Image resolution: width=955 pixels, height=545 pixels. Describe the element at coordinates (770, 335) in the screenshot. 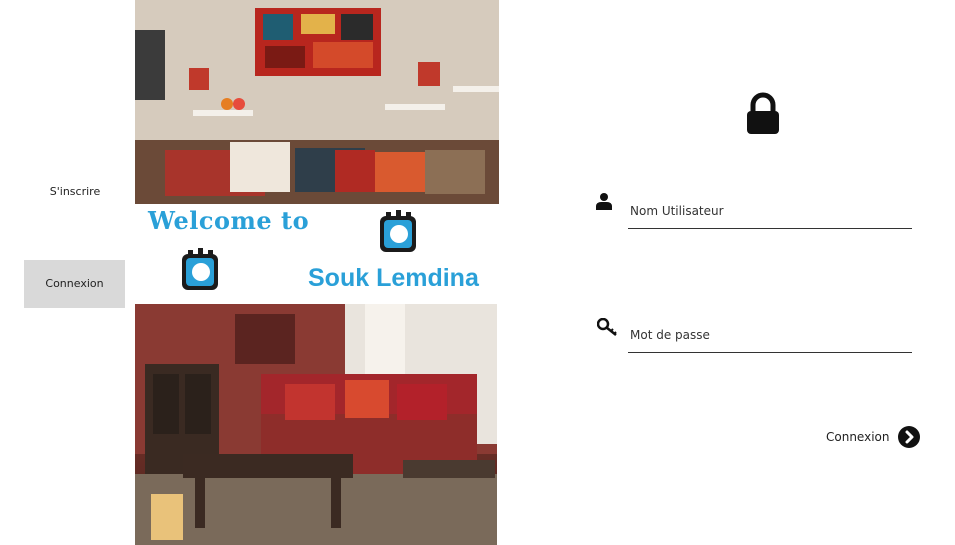

I see `password-field` at that location.